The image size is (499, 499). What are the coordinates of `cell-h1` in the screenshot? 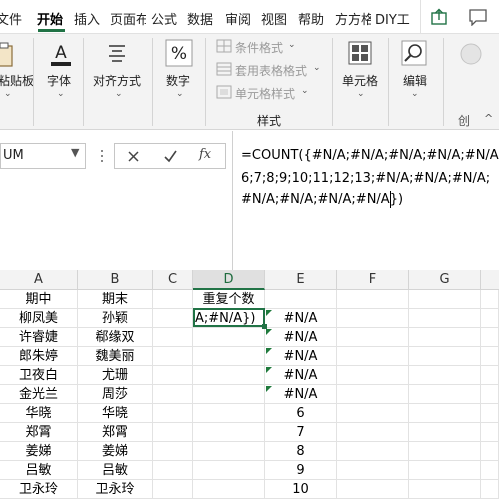 It's located at (490, 299).